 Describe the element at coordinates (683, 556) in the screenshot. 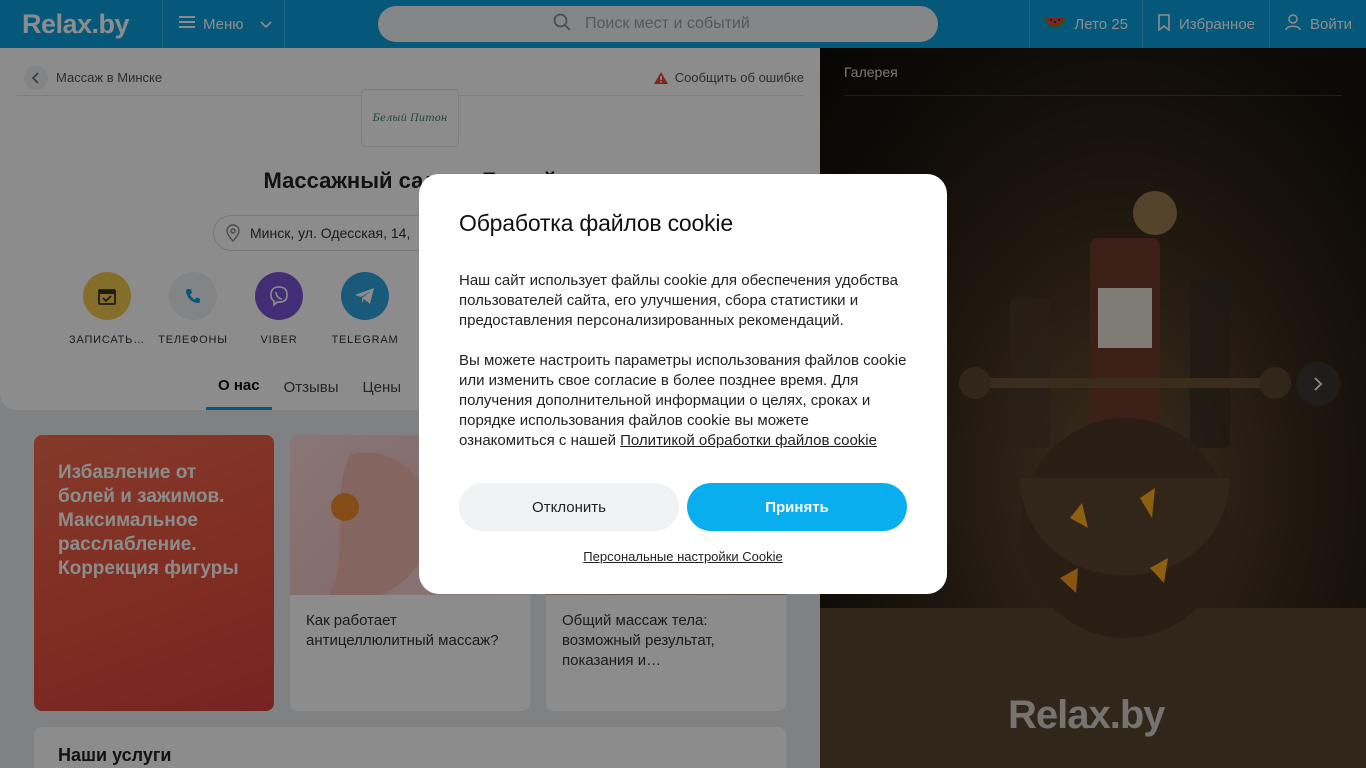

I see `personal-cookie-settings-link: Персональные настройки Cookie` at that location.